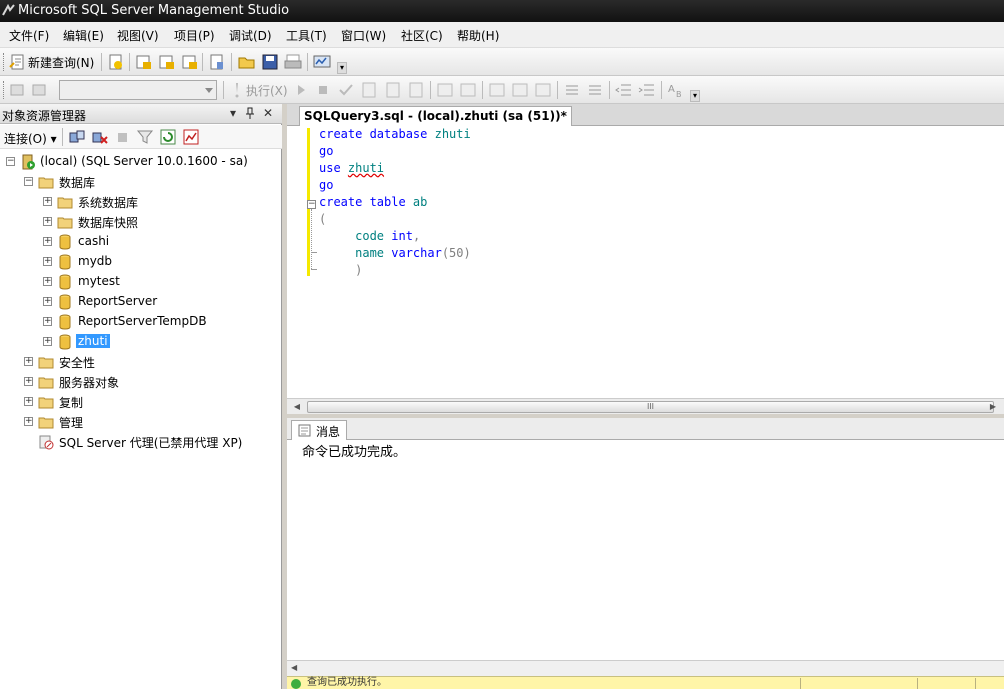 The image size is (1004, 689). Describe the element at coordinates (168, 137) in the screenshot. I see `refresh-icon` at that location.